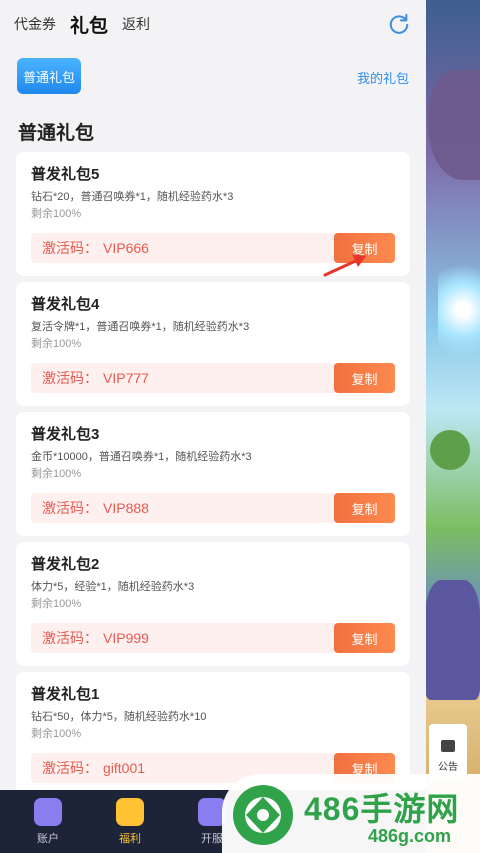 This screenshot has width=480, height=853. What do you see at coordinates (399, 24) in the screenshot?
I see `refresh-icon` at bounding box center [399, 24].